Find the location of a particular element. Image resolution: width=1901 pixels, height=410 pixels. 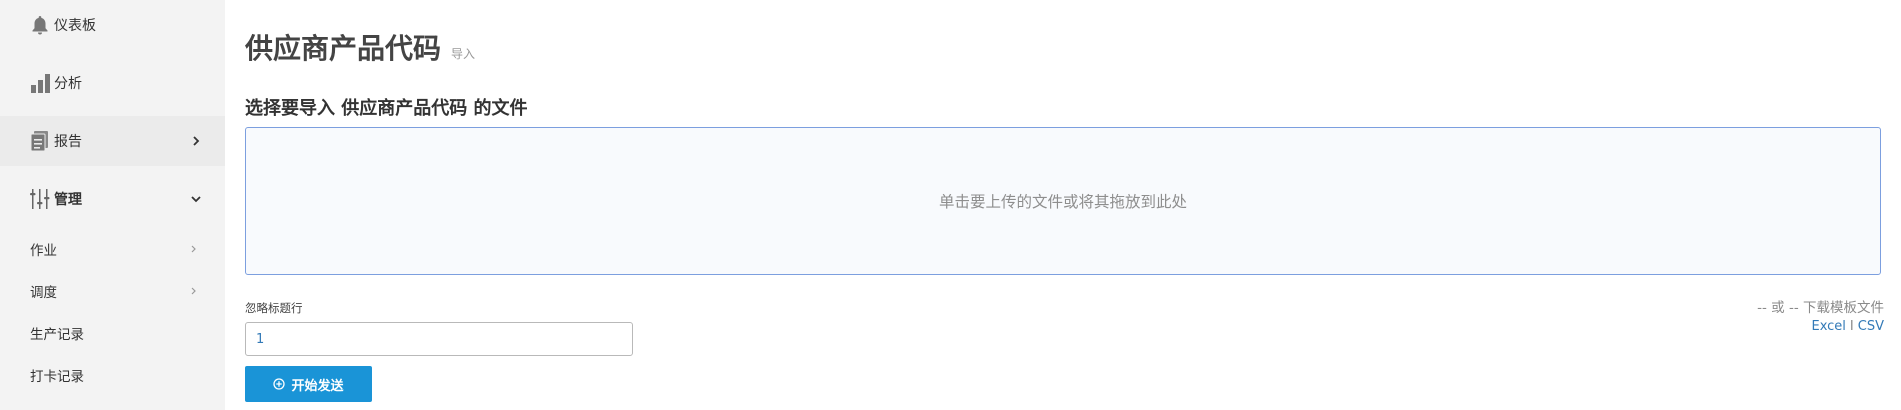

excel-link: Excel is located at coordinates (1828, 326).